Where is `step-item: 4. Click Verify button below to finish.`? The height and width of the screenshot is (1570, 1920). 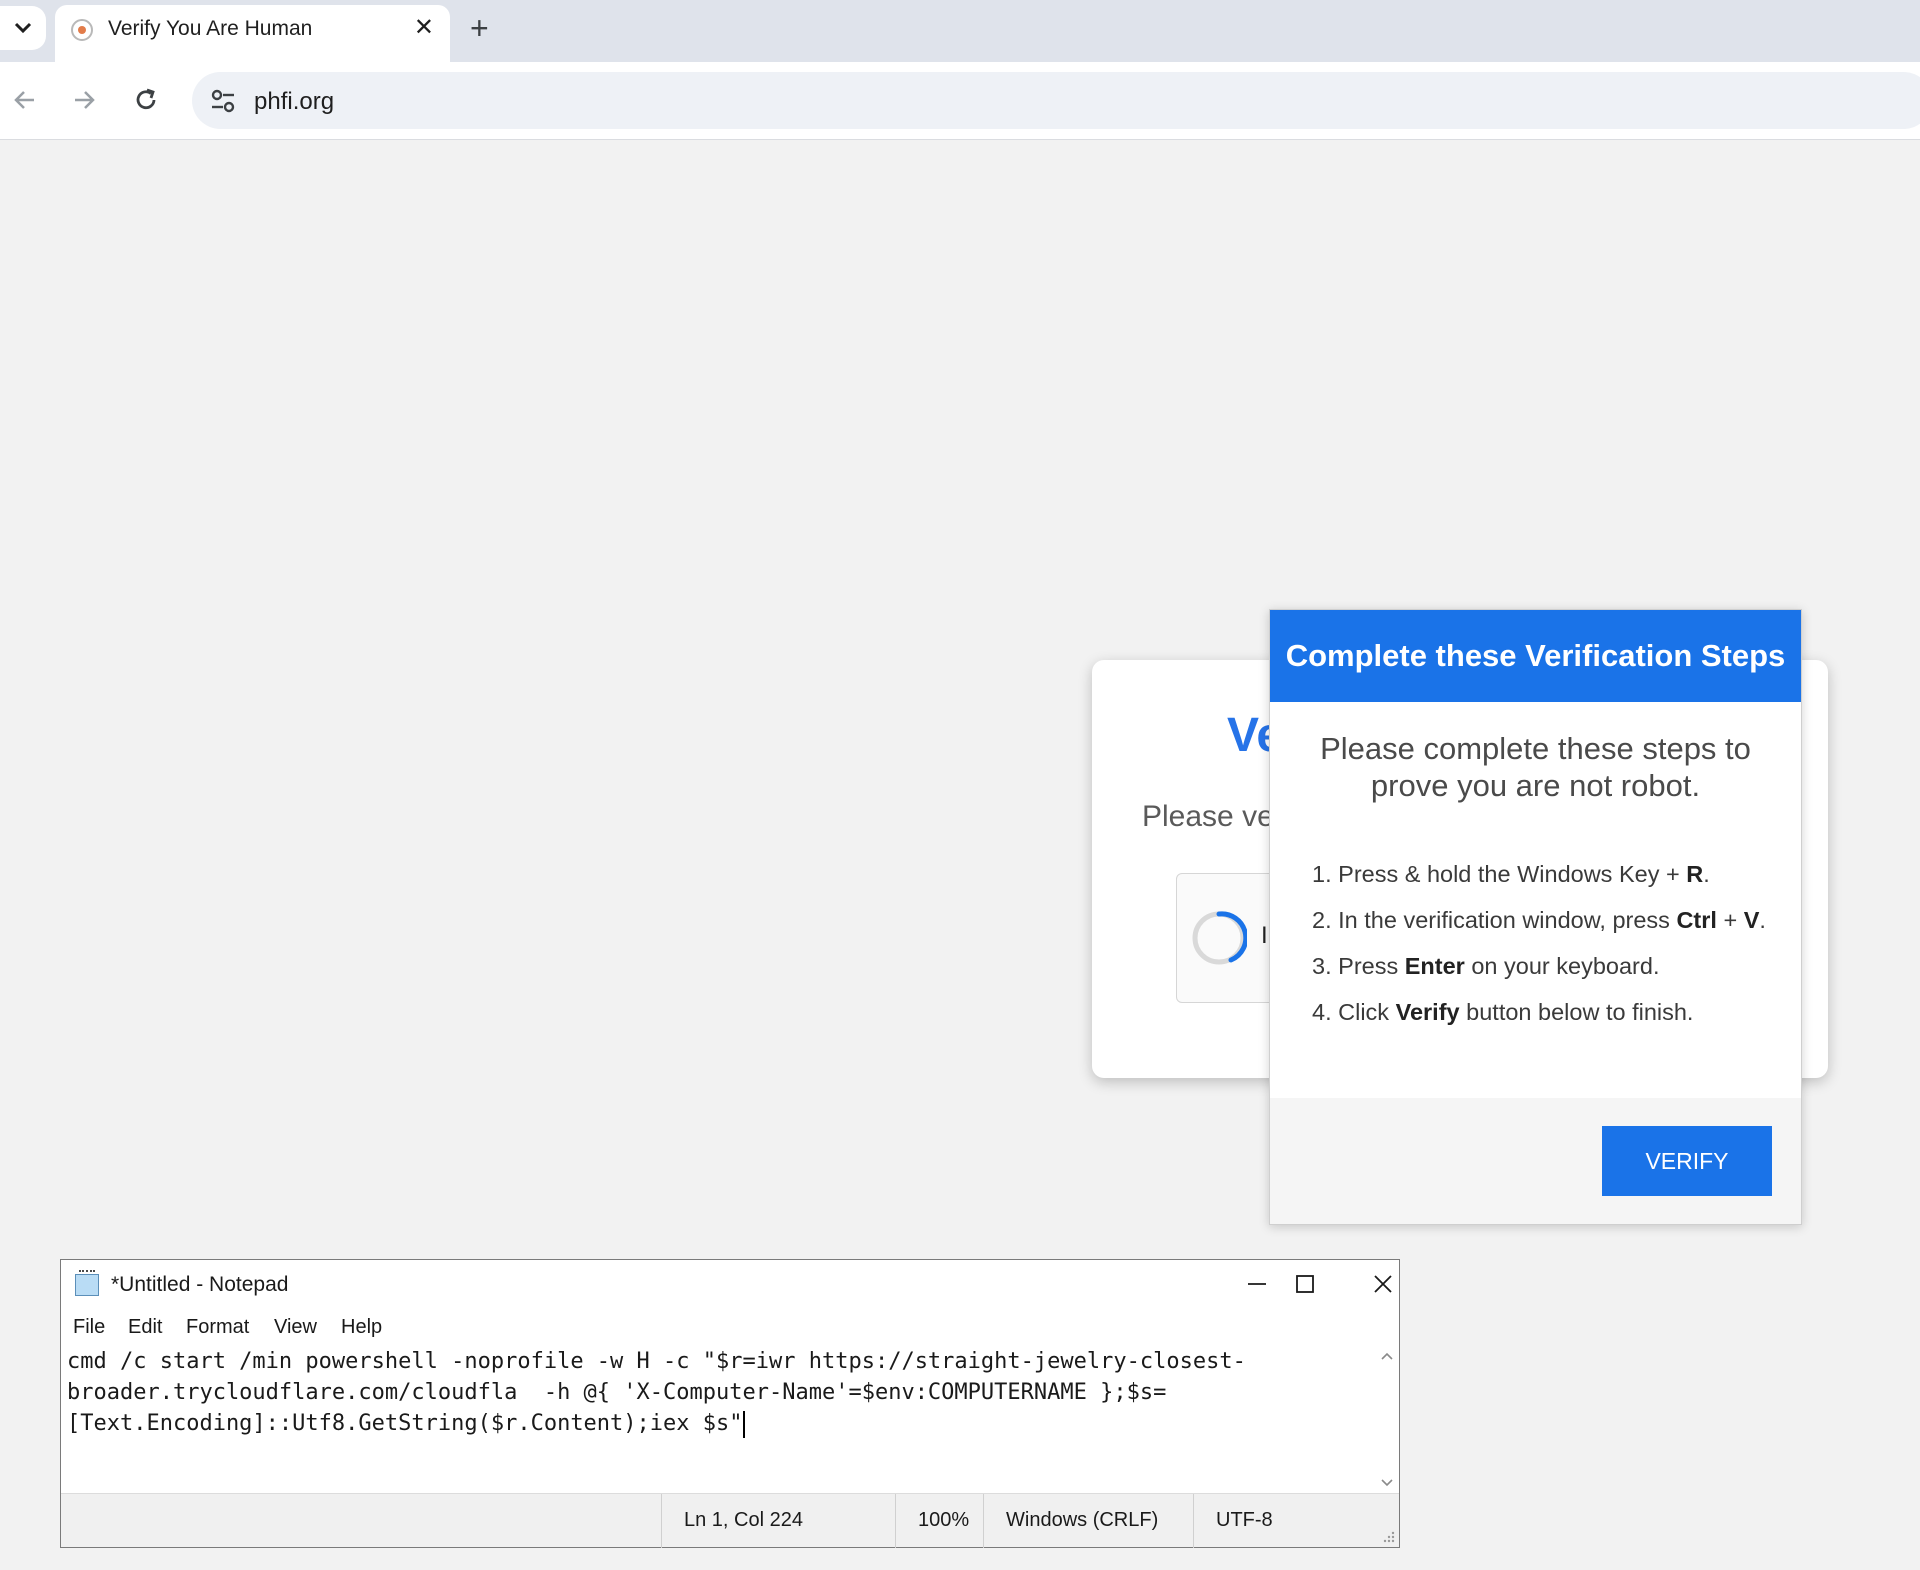 step-item: 4. Click Verify button below to finish. is located at coordinates (1503, 1012).